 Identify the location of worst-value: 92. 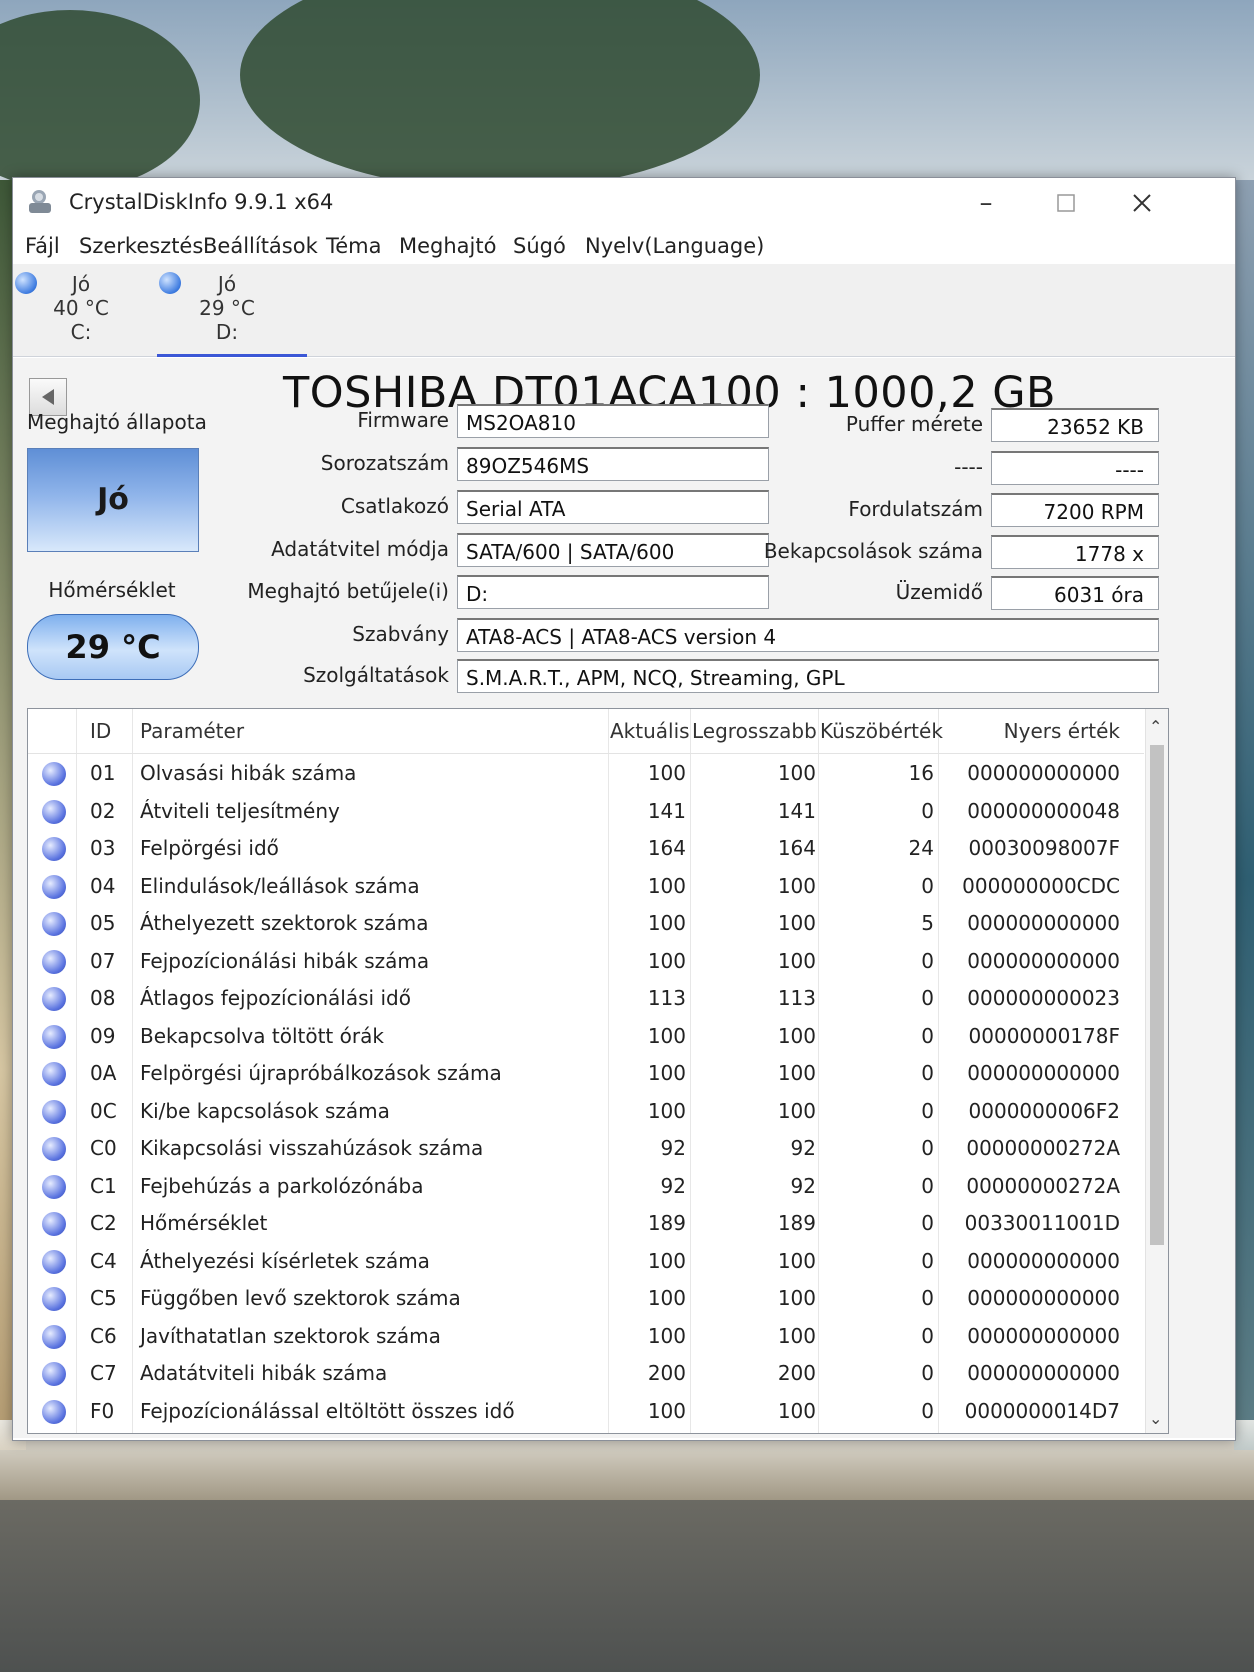
(803, 1185).